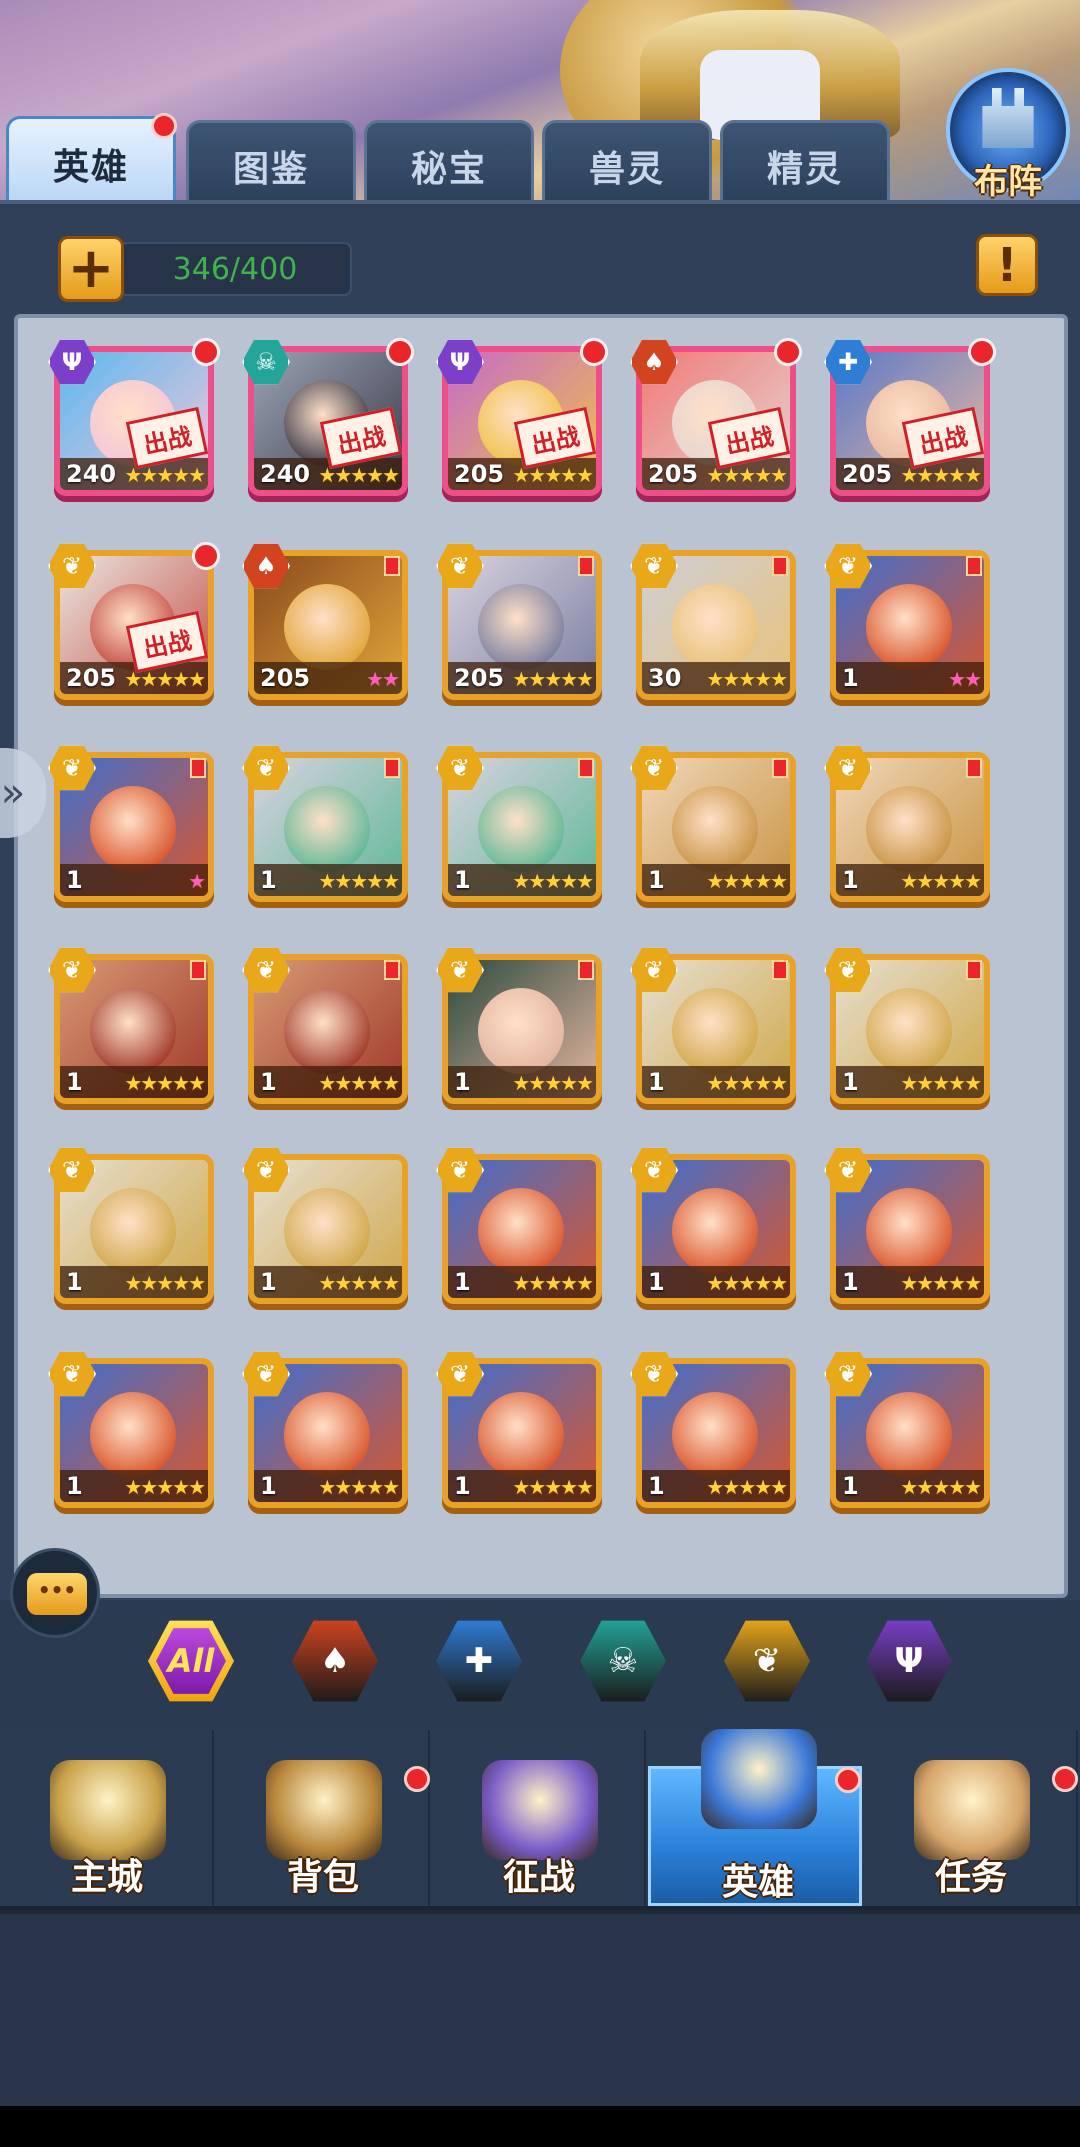  I want to click on level-bar: 1 ★, so click(134, 880).